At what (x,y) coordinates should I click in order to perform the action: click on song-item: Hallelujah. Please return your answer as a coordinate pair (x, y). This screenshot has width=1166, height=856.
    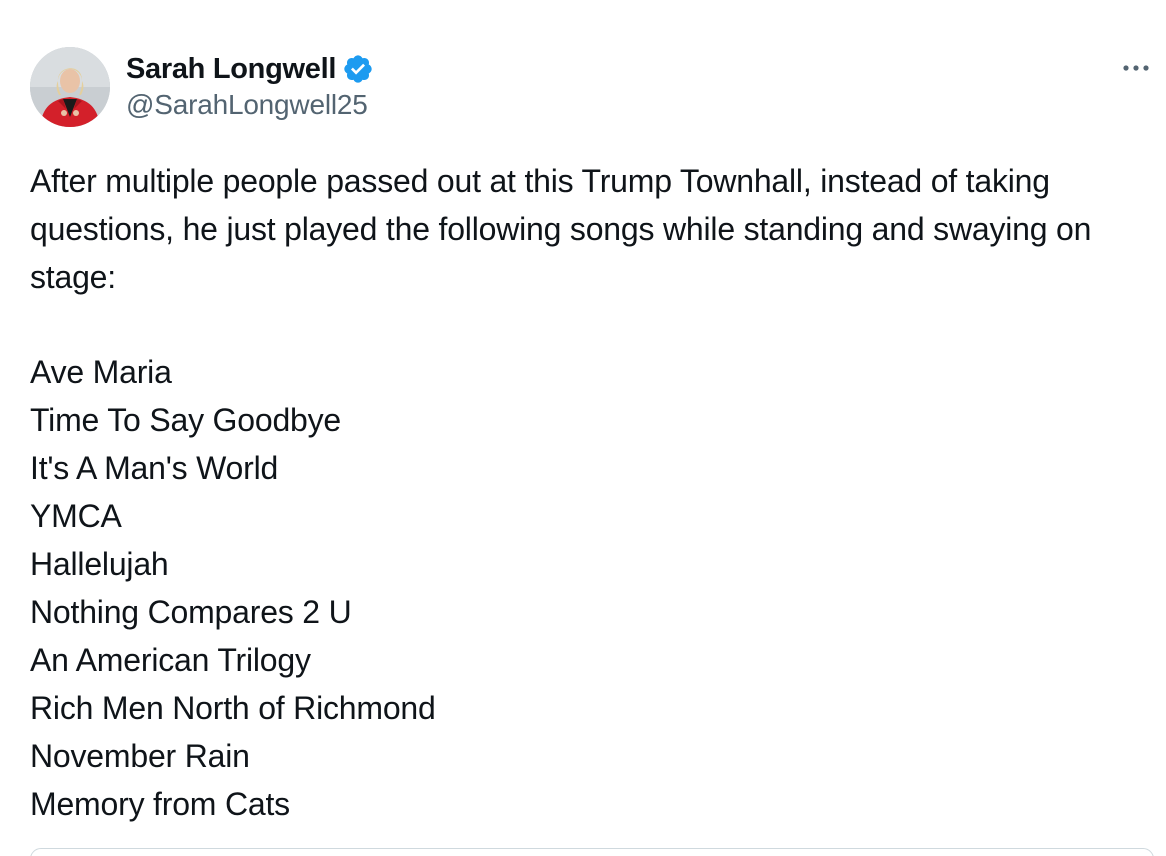
    Looking at the image, I should click on (99, 564).